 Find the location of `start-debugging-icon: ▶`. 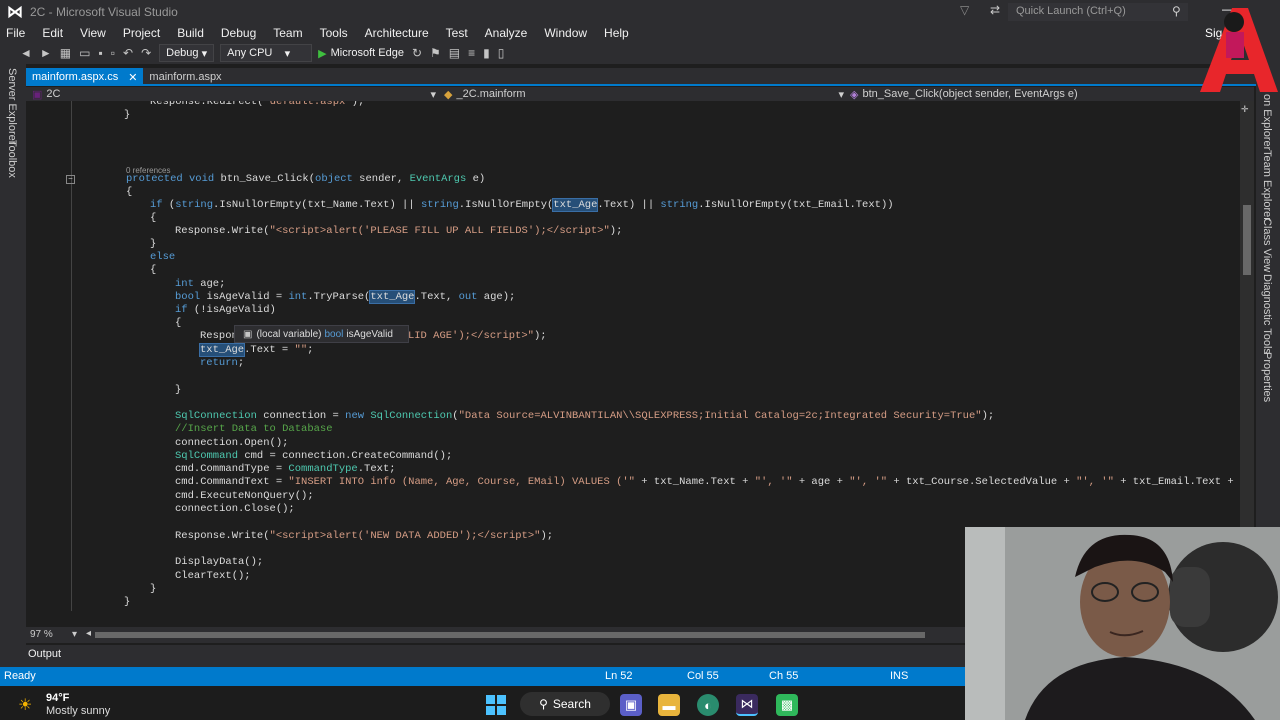

start-debugging-icon: ▶ is located at coordinates (322, 53).